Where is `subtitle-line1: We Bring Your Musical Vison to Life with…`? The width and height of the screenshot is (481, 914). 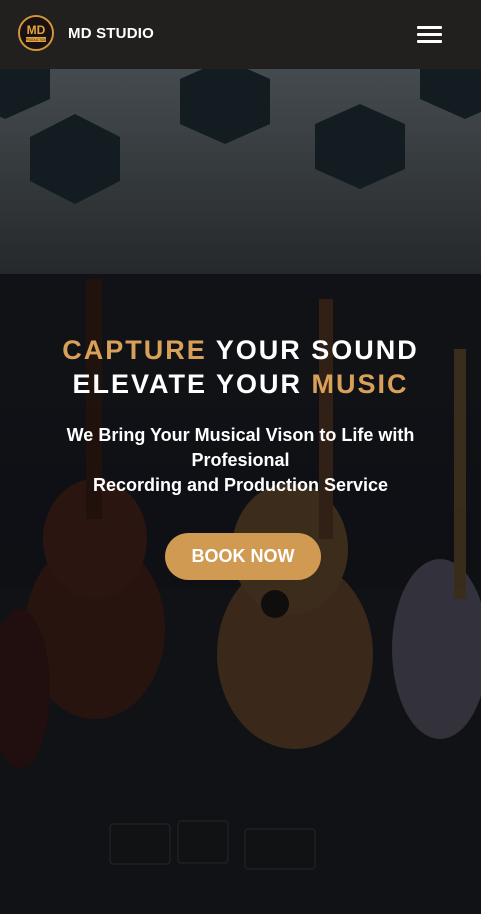
subtitle-line1: We Bring Your Musical Vison to Life with… is located at coordinates (240, 447).